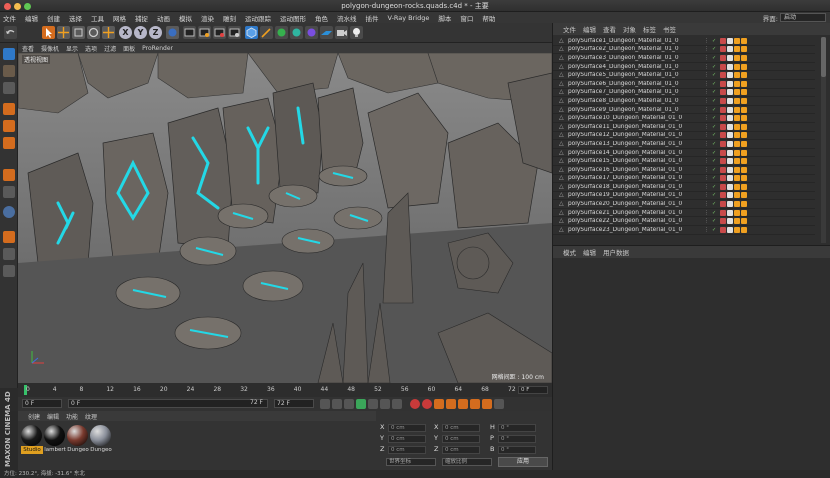 This screenshot has height=478, width=830. Describe the element at coordinates (427, 404) in the screenshot. I see `autokey-icon` at that location.